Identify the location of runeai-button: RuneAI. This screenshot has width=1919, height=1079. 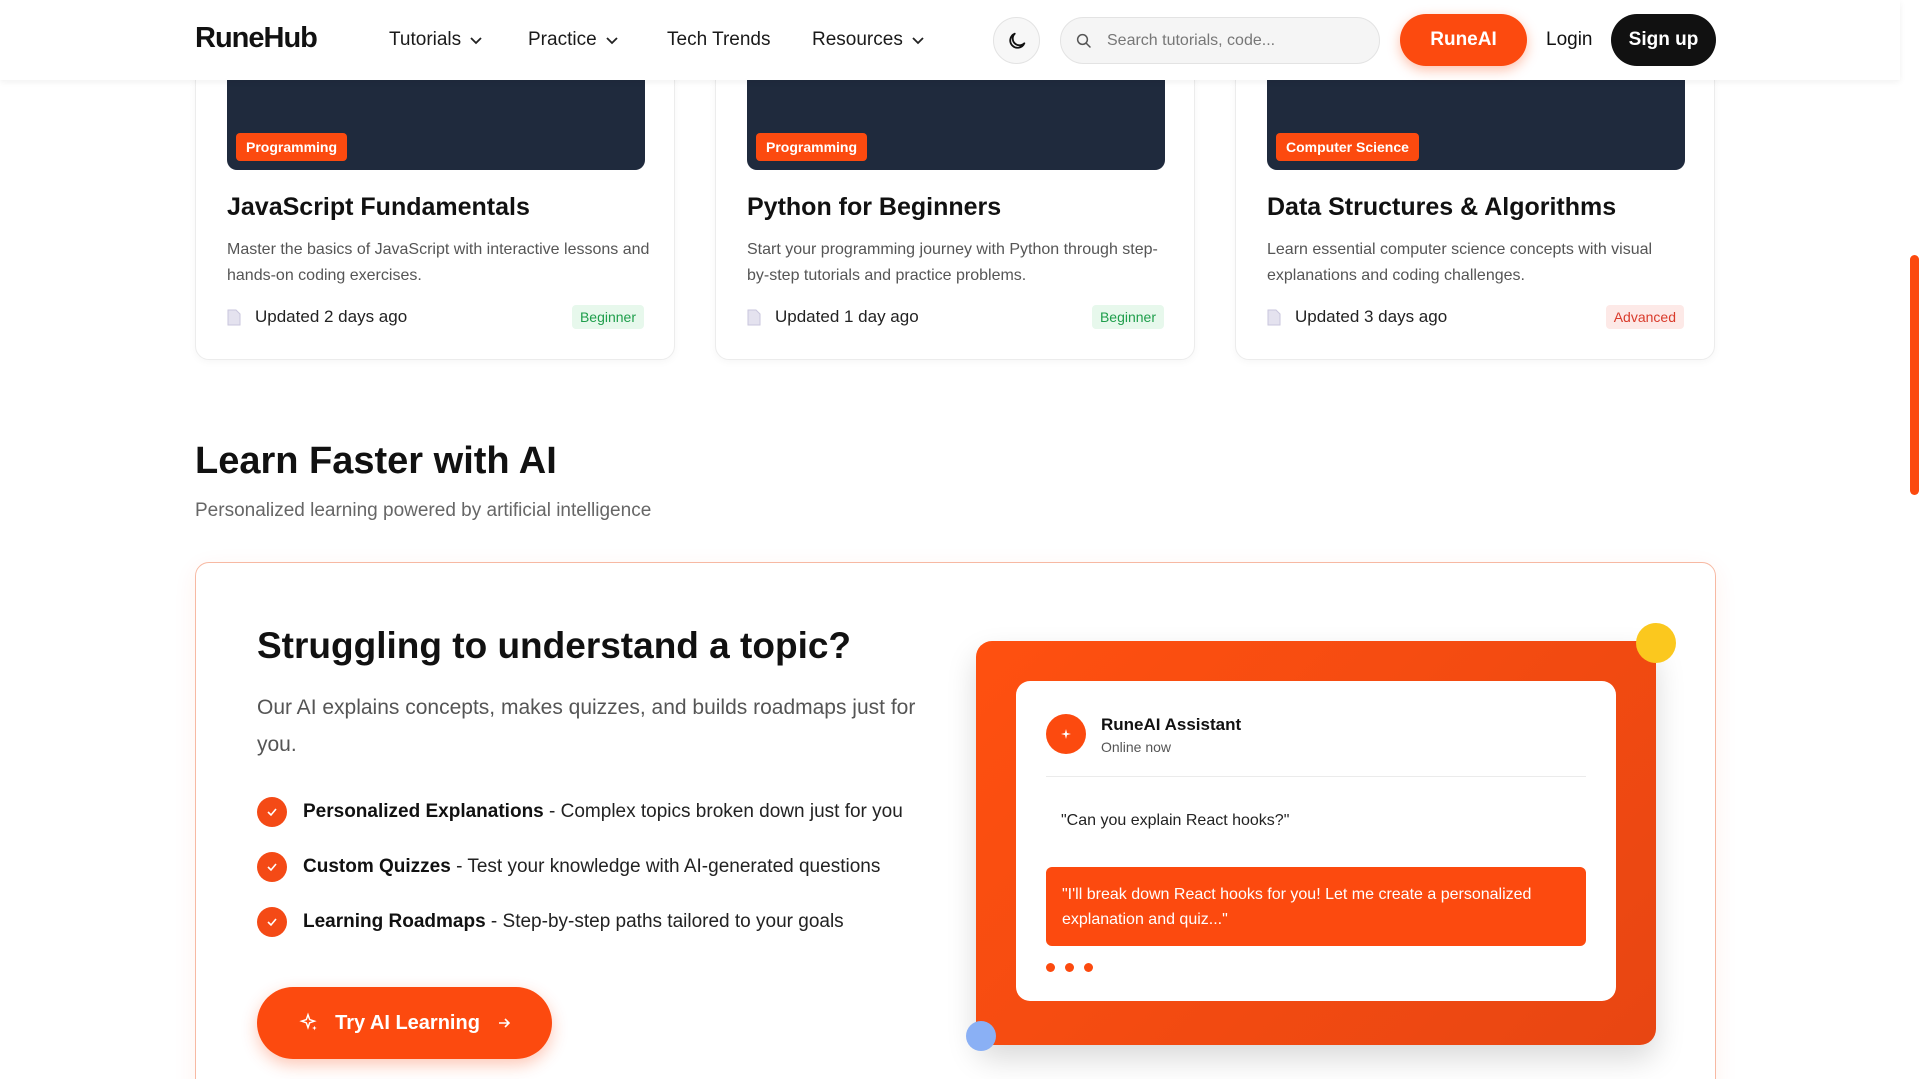
(1463, 40).